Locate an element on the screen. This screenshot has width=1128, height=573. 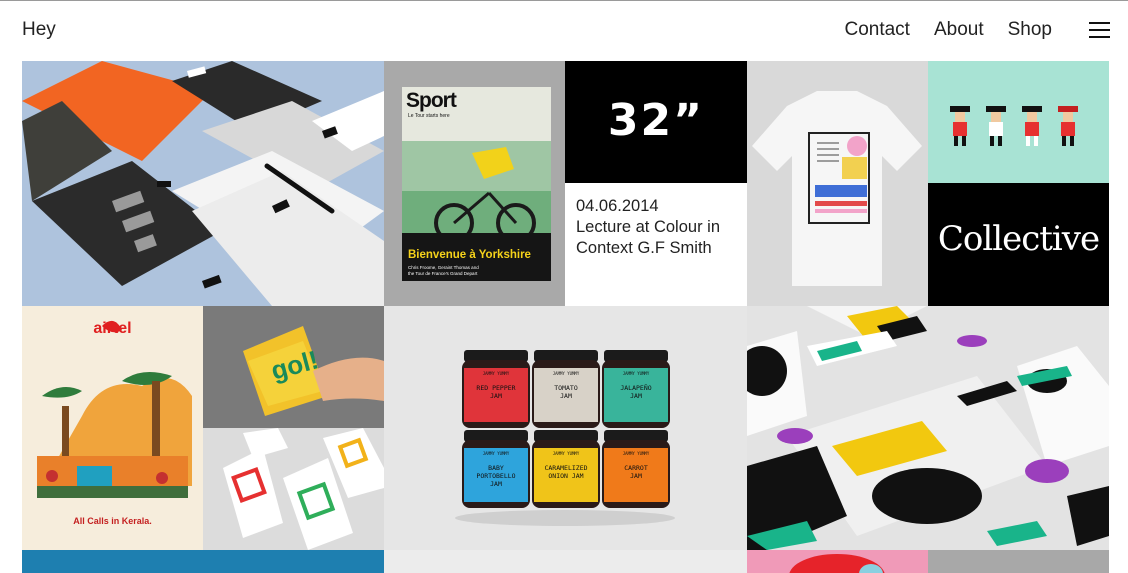
event-title-line-1: Lecture at Colour in is located at coordinates (648, 227).